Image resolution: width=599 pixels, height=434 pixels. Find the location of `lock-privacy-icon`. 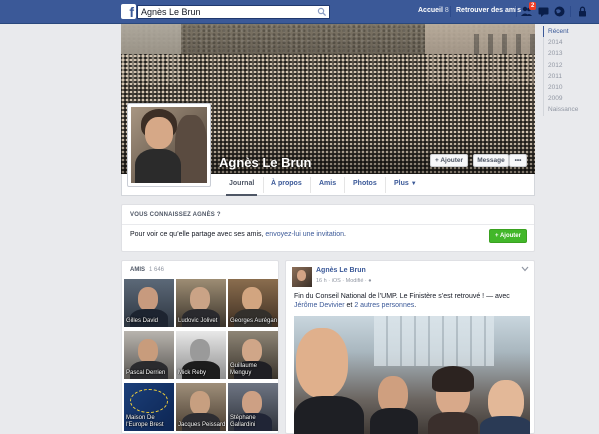

lock-privacy-icon is located at coordinates (582, 11).